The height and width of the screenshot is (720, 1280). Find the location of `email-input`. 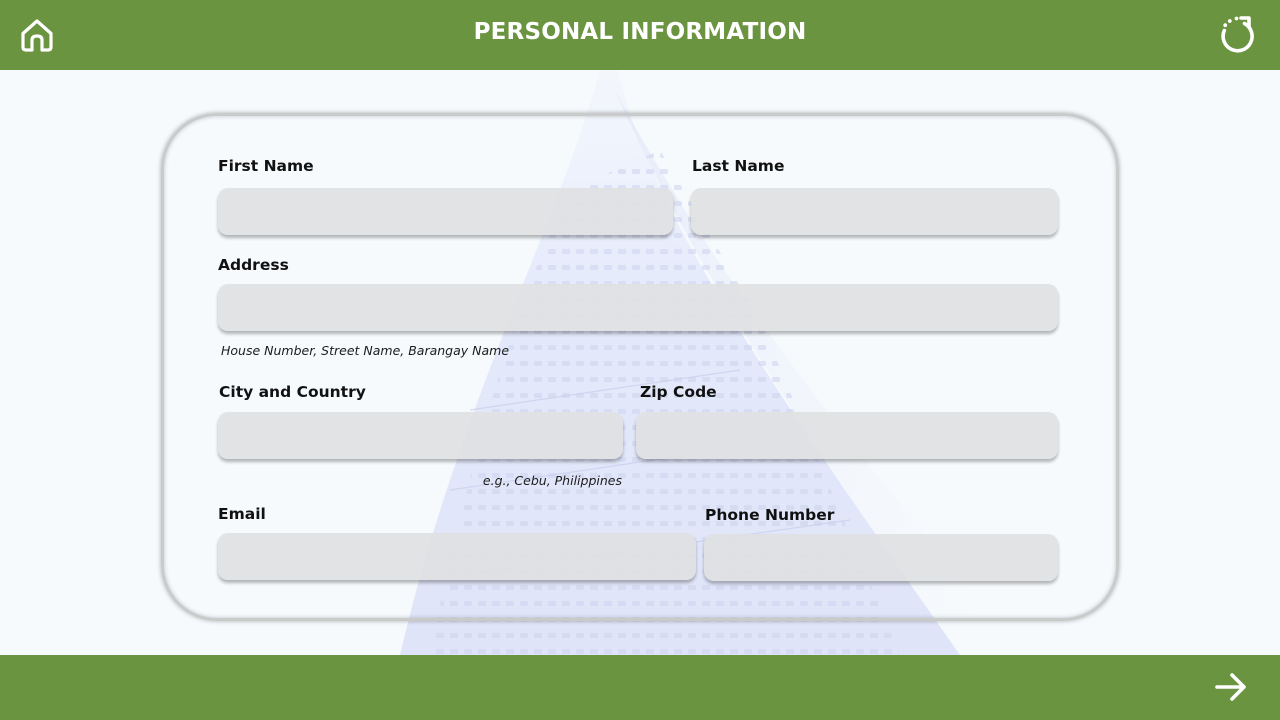

email-input is located at coordinates (457, 556).